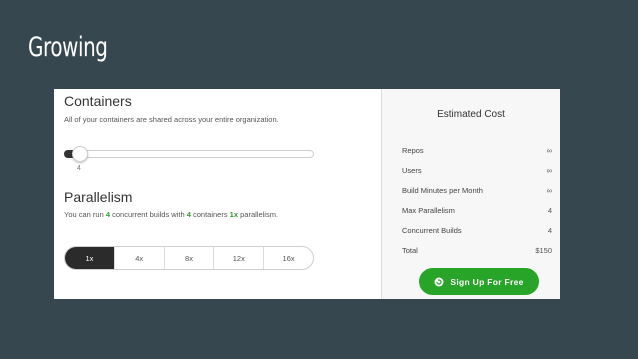 This screenshot has width=638, height=359. I want to click on parallelism-option-1x: 1x, so click(90, 258).